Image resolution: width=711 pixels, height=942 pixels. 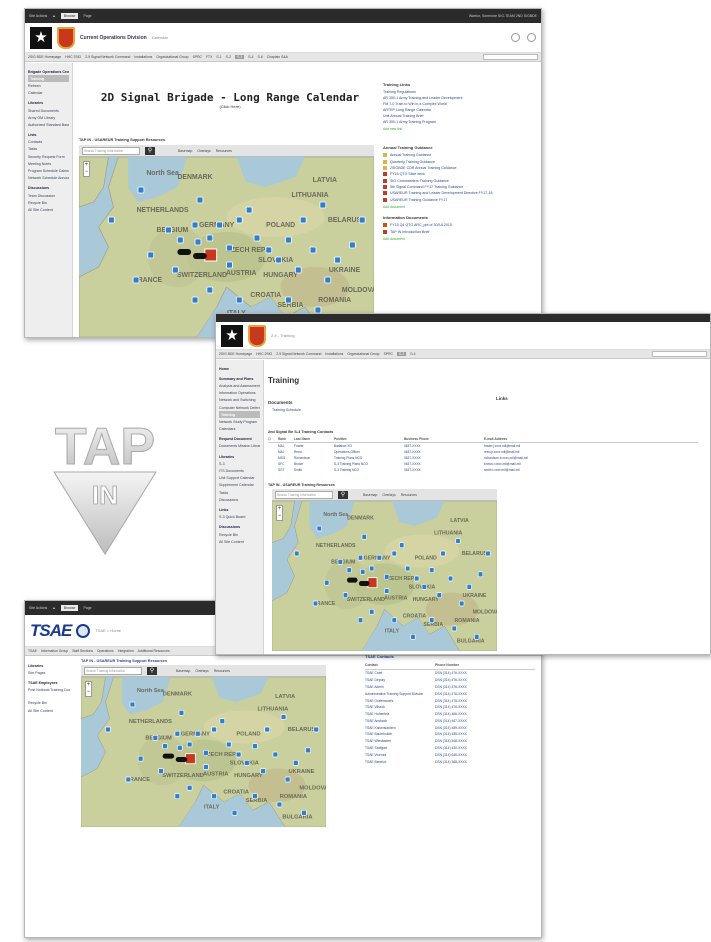 I want to click on column-header: E-mail Address, so click(x=544, y=439).